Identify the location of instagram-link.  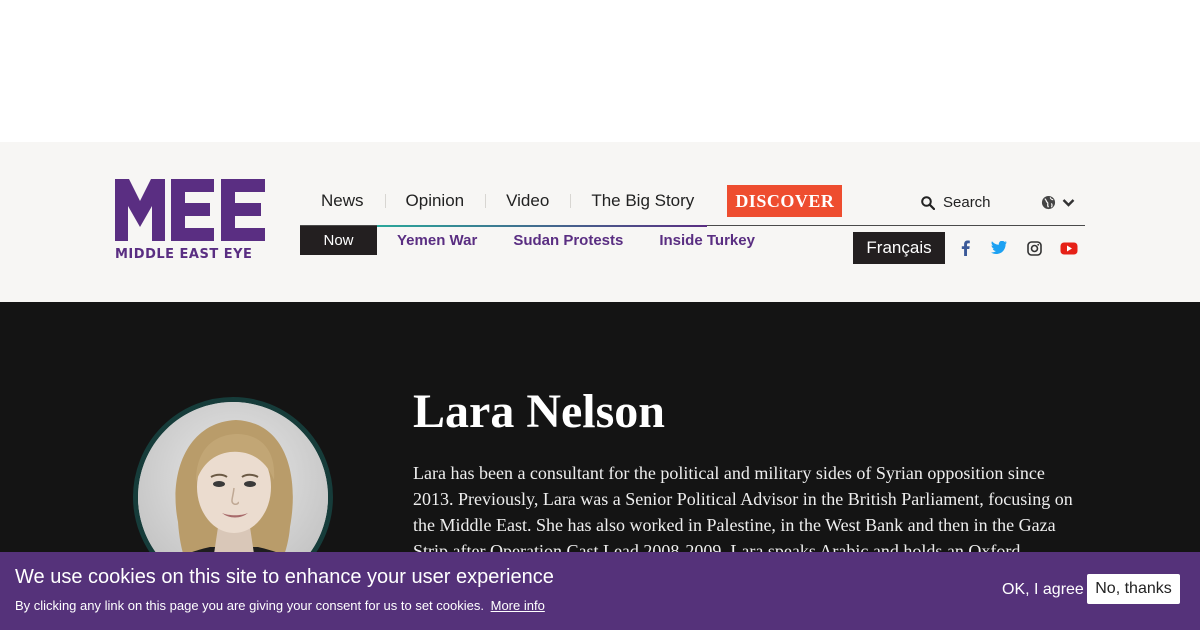
(1034, 248).